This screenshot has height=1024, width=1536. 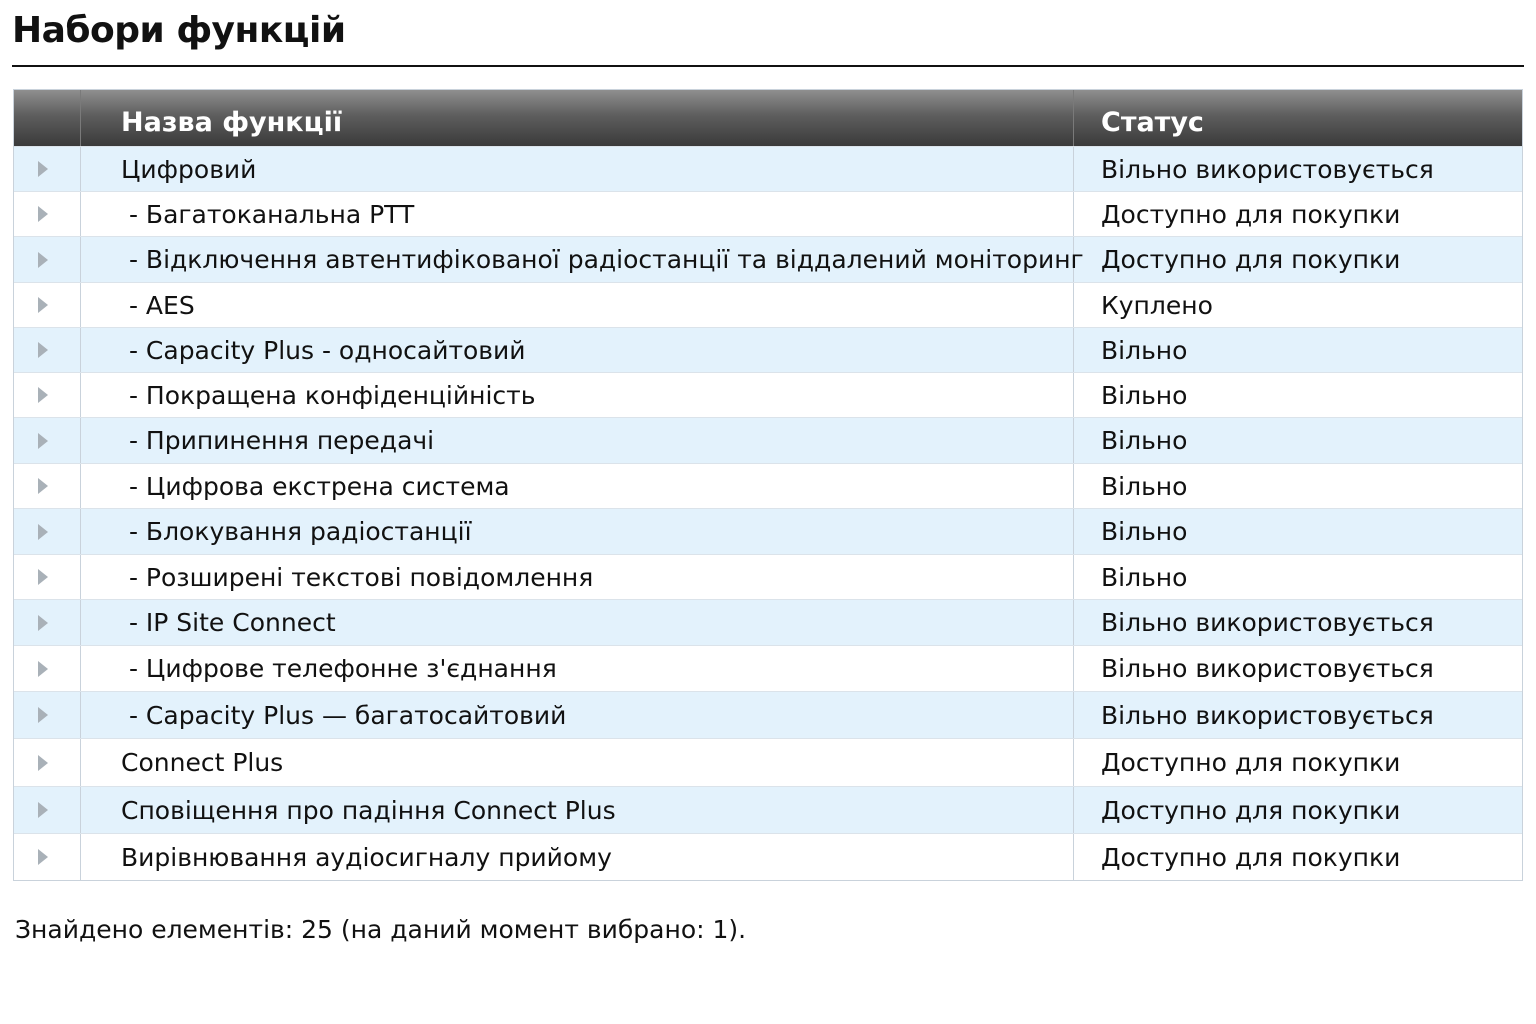 I want to click on title-divider, so click(x=768, y=66).